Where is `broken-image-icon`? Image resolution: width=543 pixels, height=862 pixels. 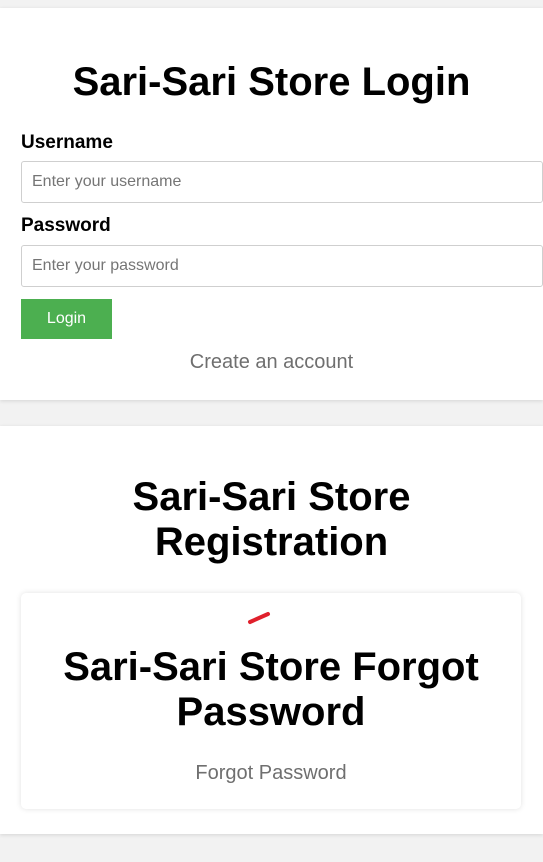
broken-image-icon is located at coordinates (259, 618).